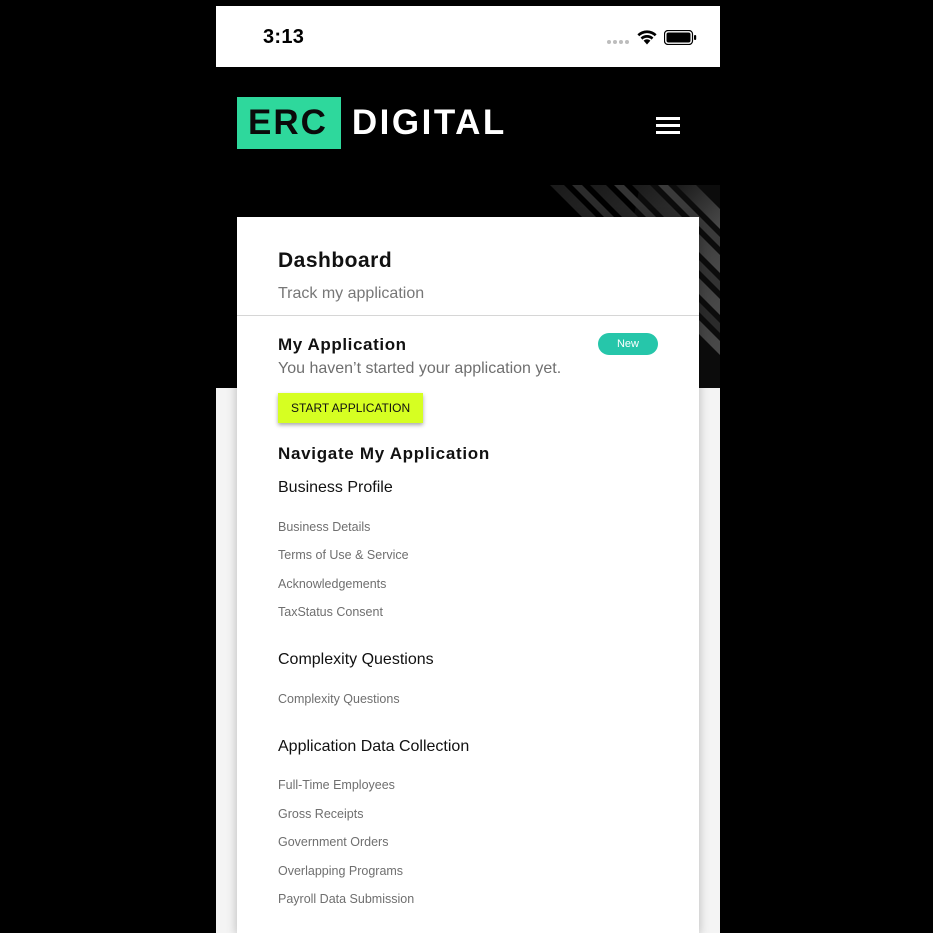 The height and width of the screenshot is (933, 933). Describe the element at coordinates (339, 699) in the screenshot. I see `nav-link-complexity-questions: Complexity Questions` at that location.